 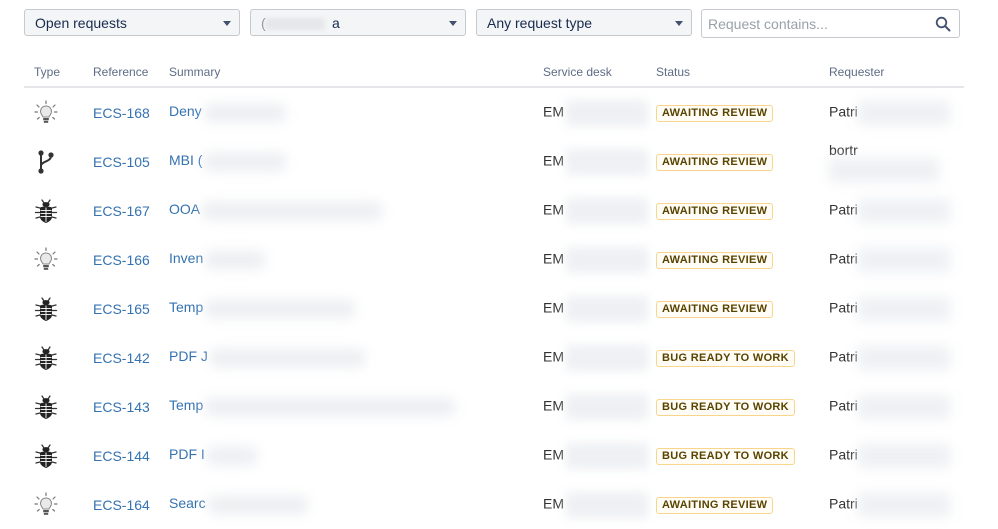 I want to click on request-type-filter-value: Any request type, so click(x=540, y=23).